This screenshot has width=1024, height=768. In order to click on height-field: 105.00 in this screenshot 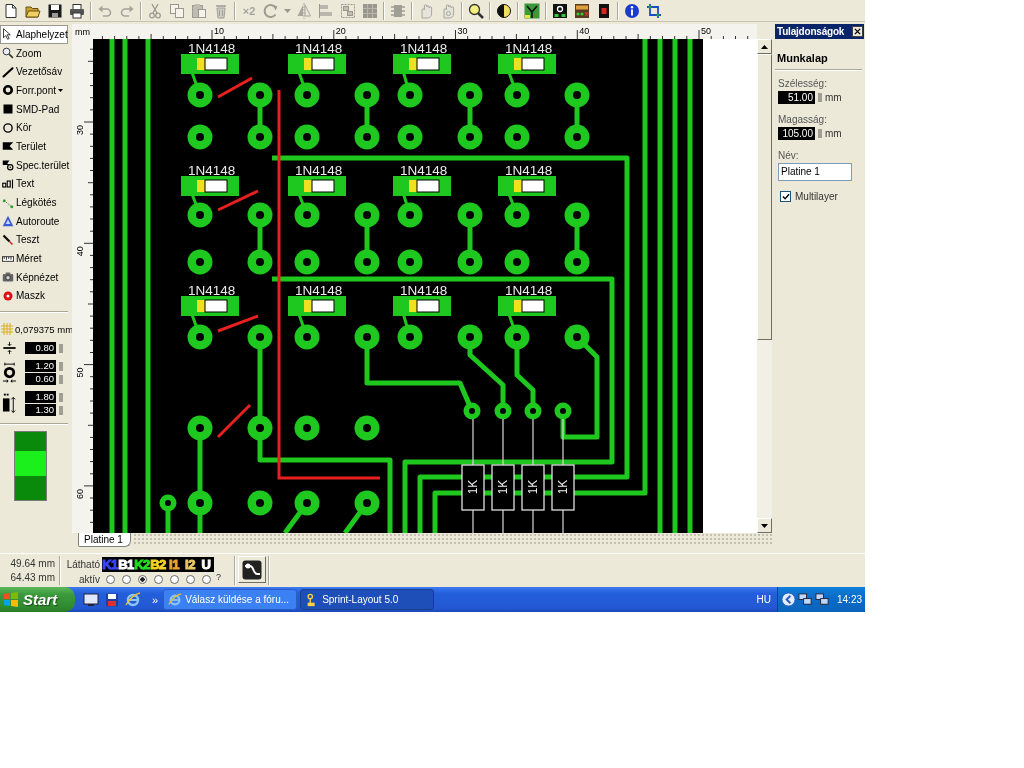, I will do `click(796, 133)`.